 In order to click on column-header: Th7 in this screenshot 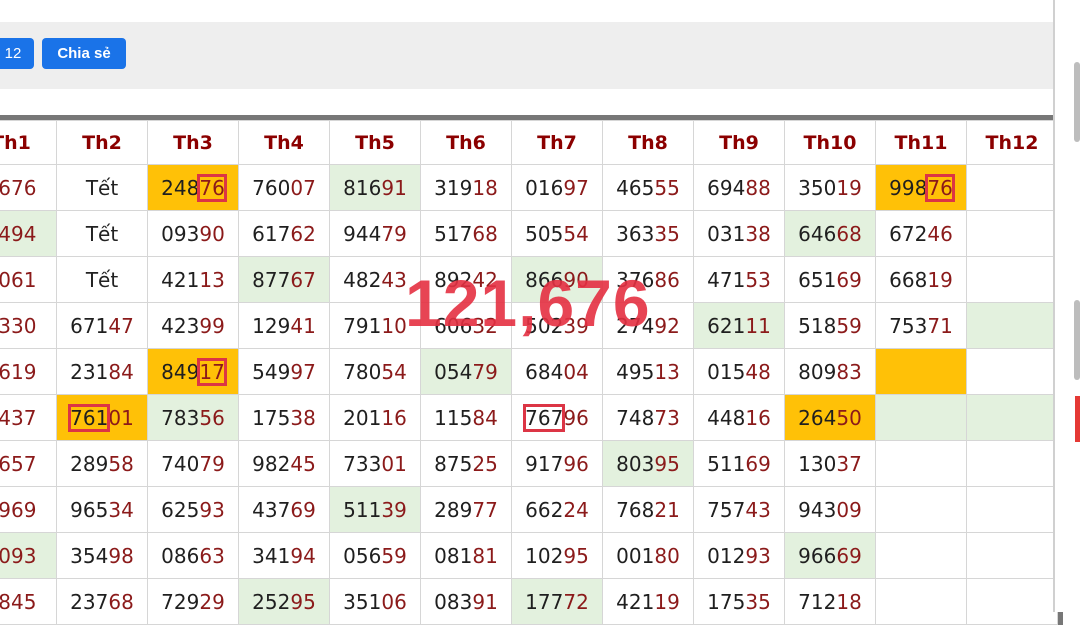, I will do `click(557, 142)`.